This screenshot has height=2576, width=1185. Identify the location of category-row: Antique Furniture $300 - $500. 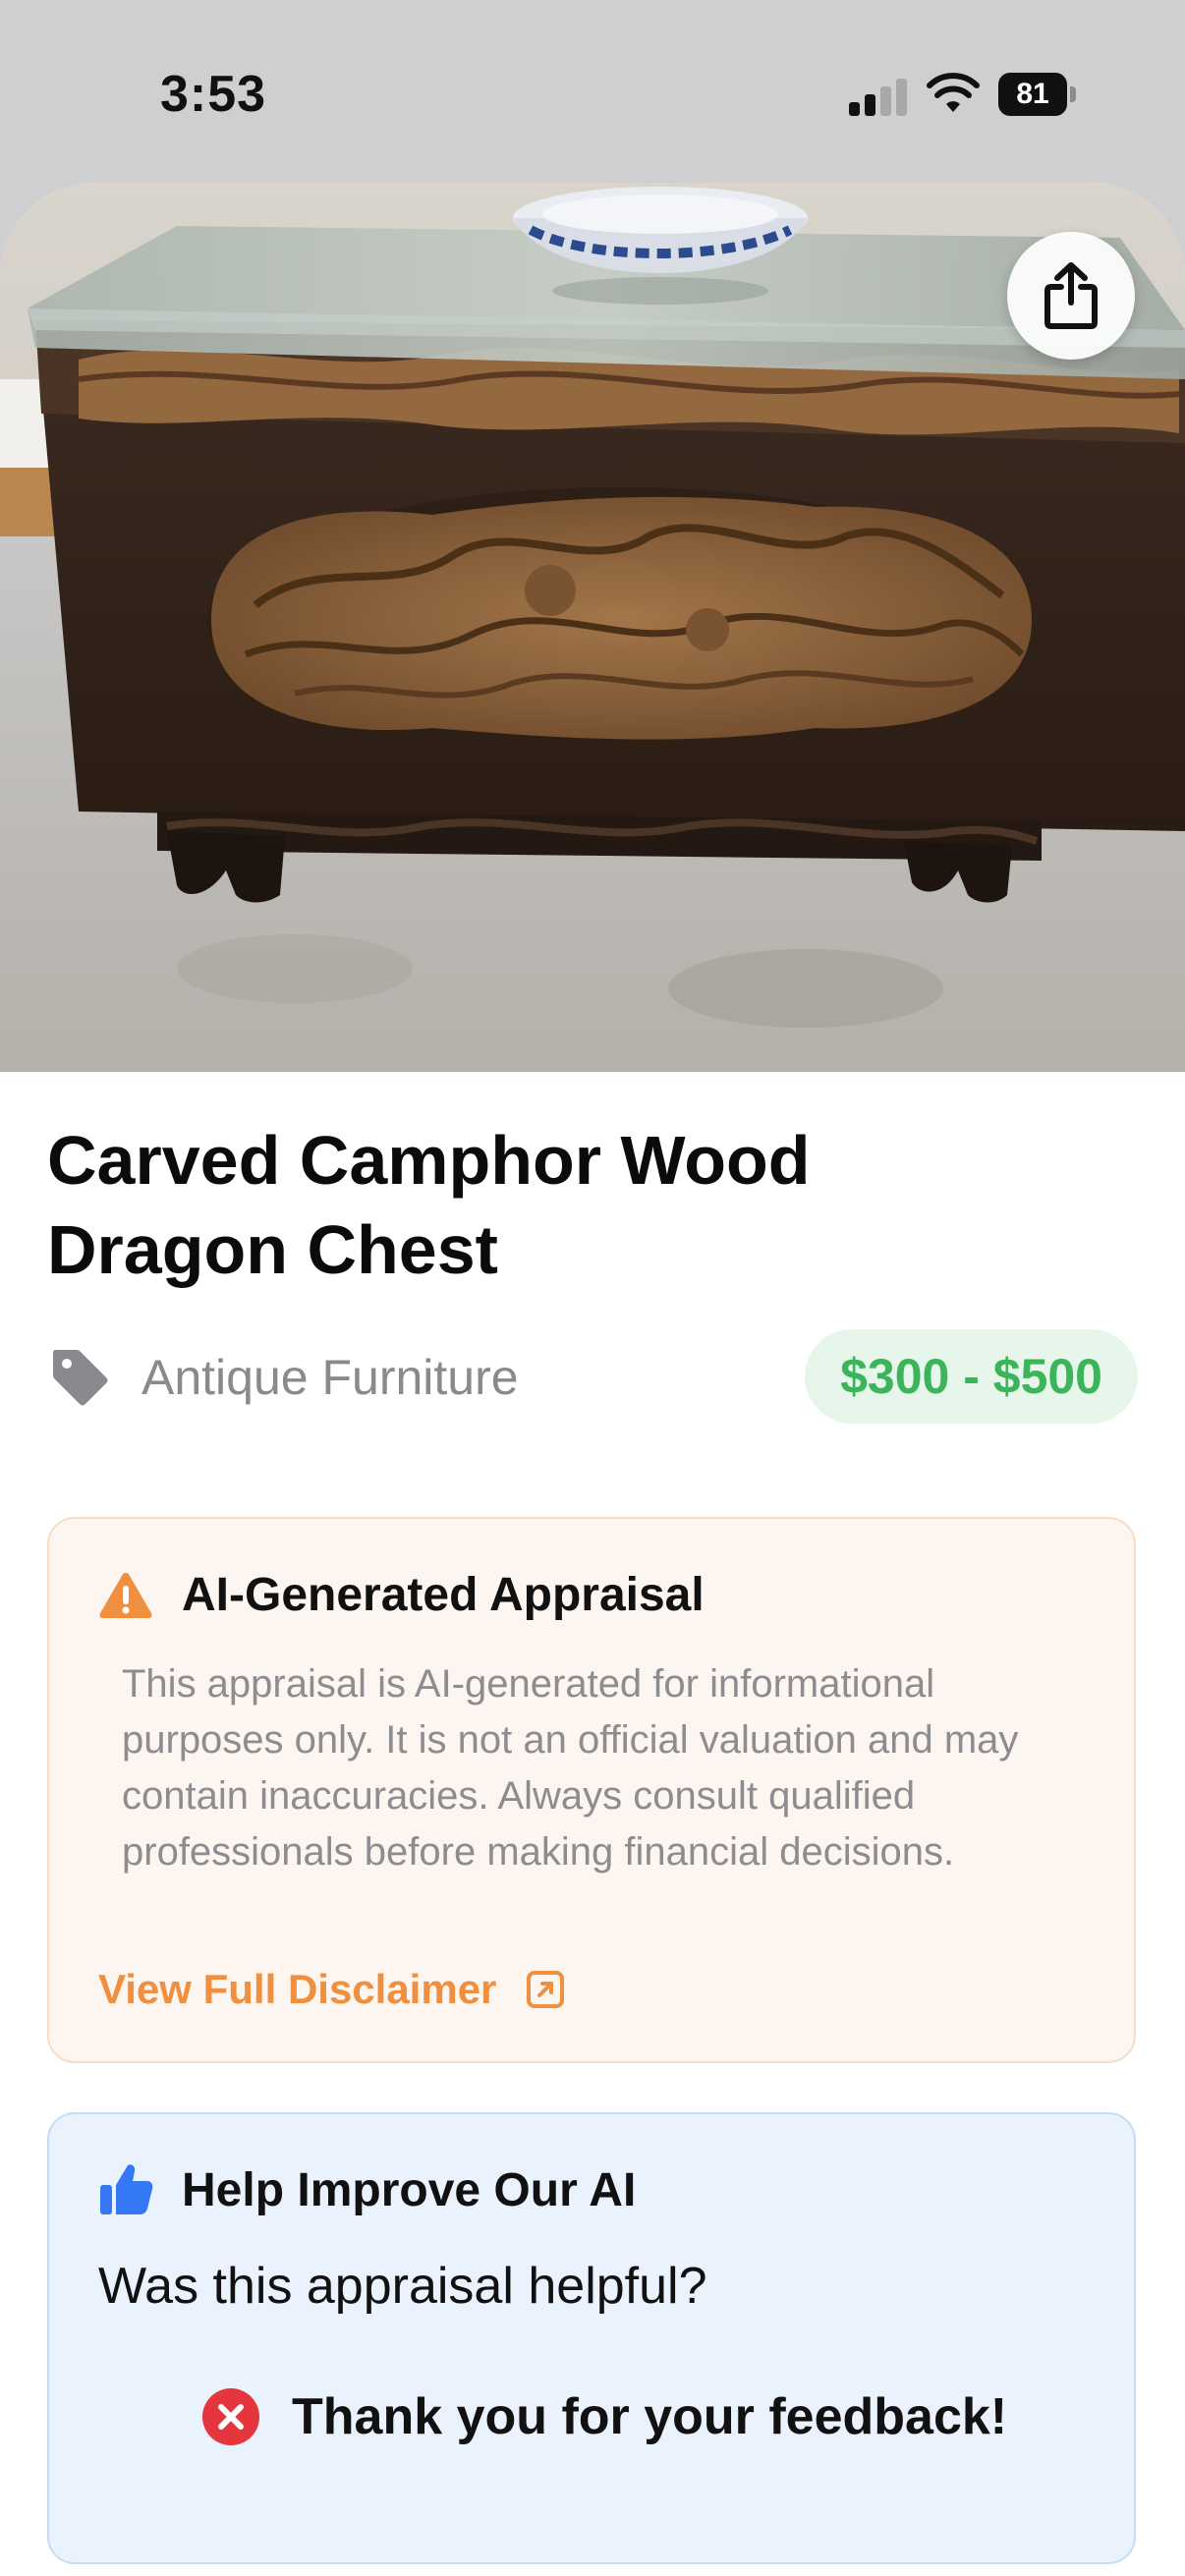
(592, 1376).